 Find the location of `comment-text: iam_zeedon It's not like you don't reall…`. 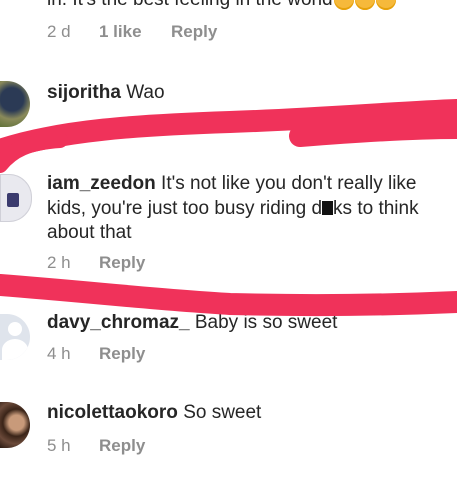

comment-text: iam_zeedon It's not like you don't reall… is located at coordinates (247, 209).